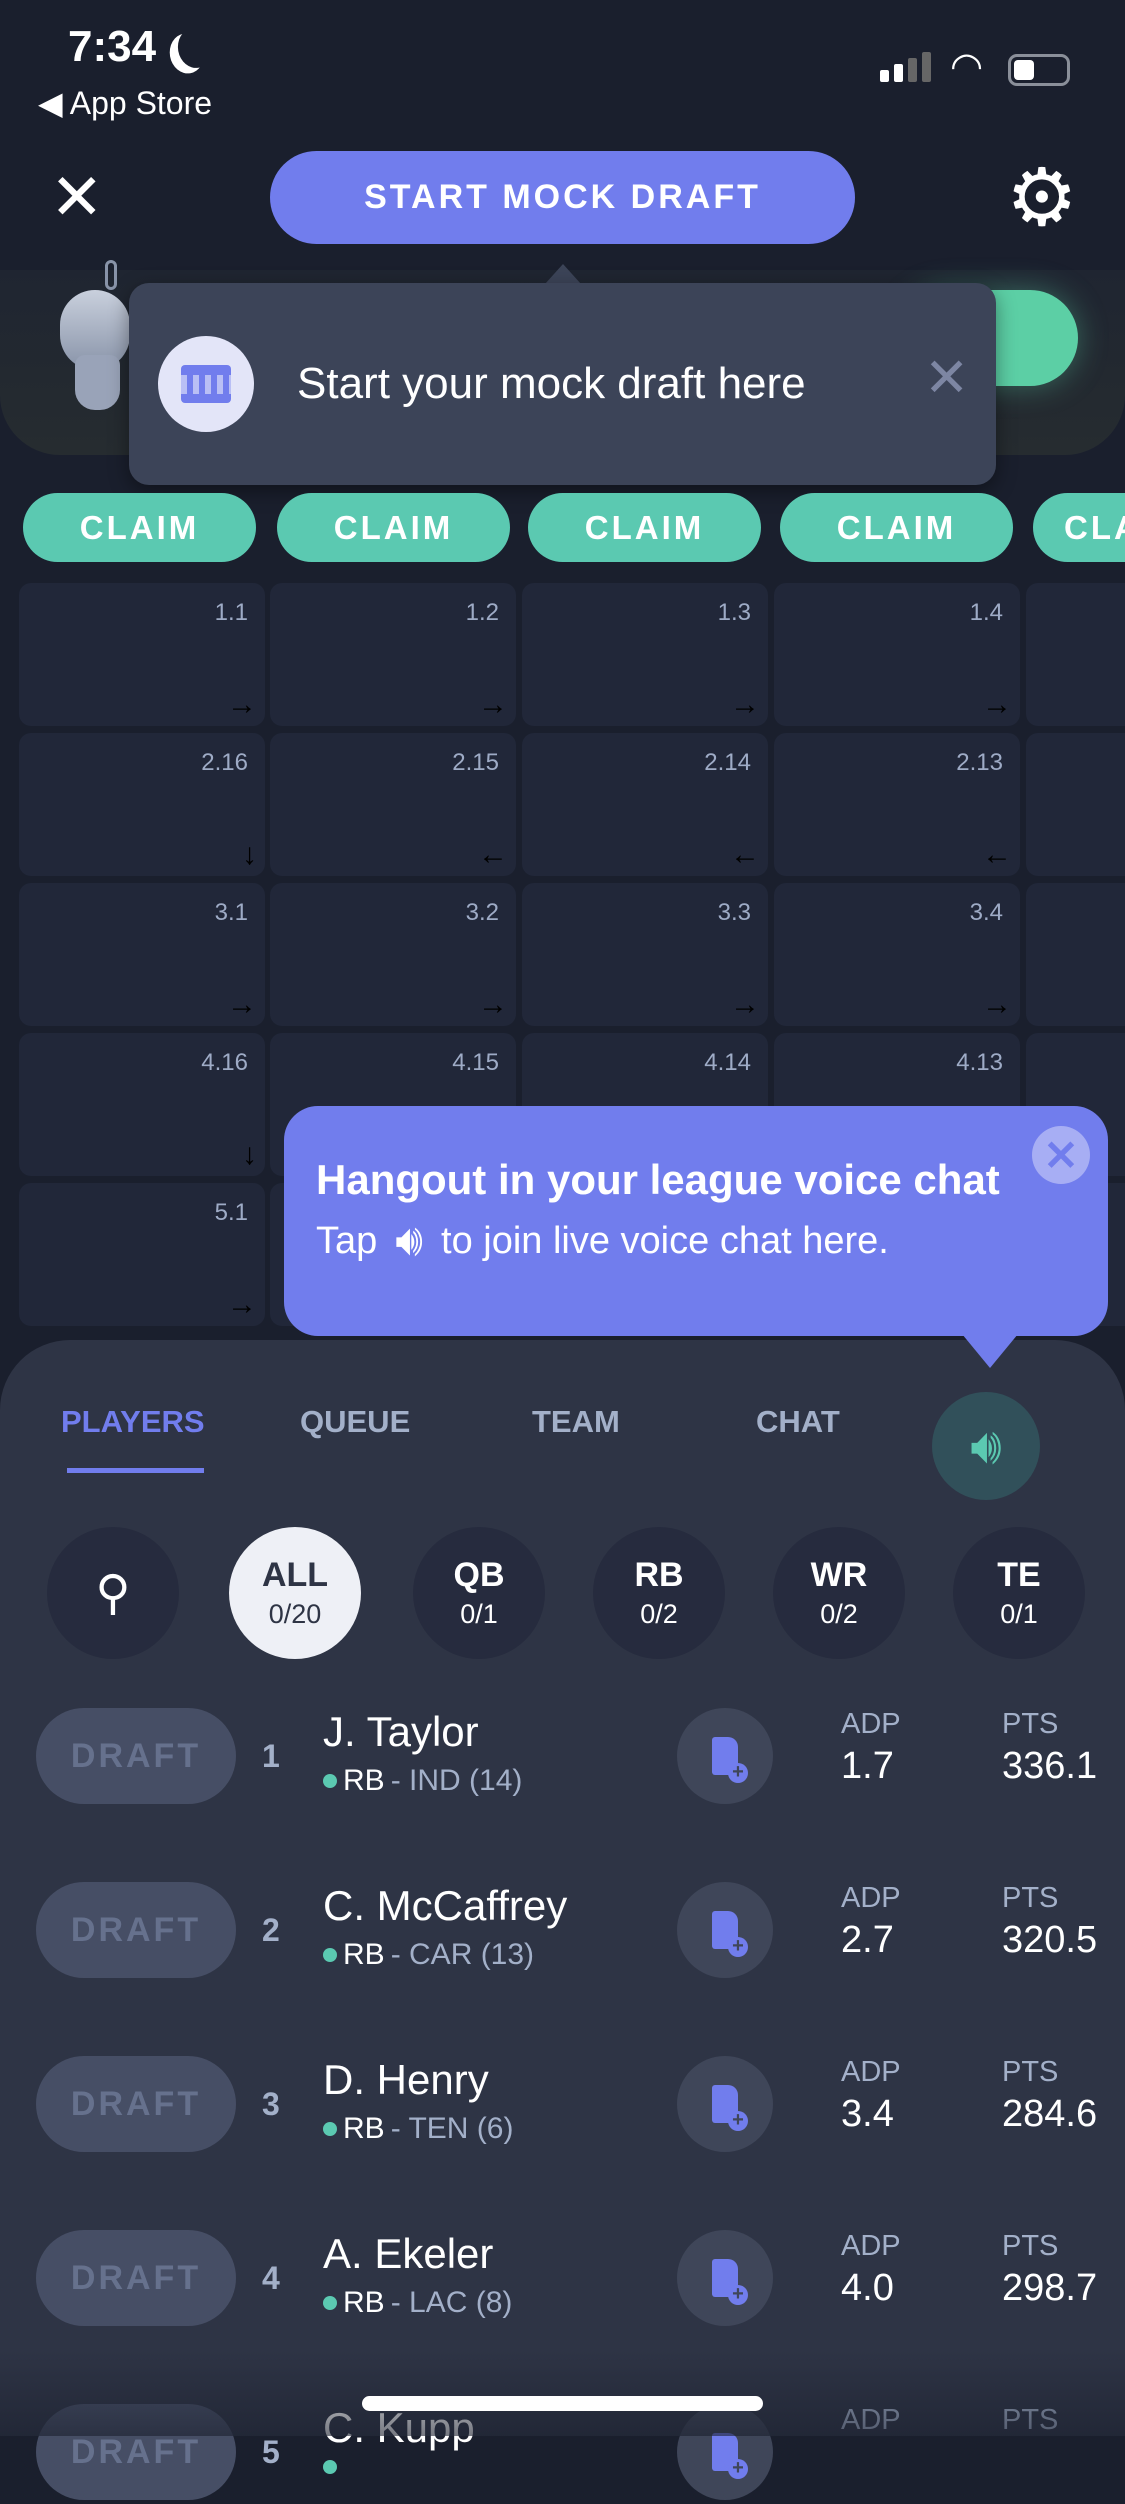 The height and width of the screenshot is (2504, 1125). What do you see at coordinates (645, 954) in the screenshot?
I see `draft-pick-cell: 3.3 →` at bounding box center [645, 954].